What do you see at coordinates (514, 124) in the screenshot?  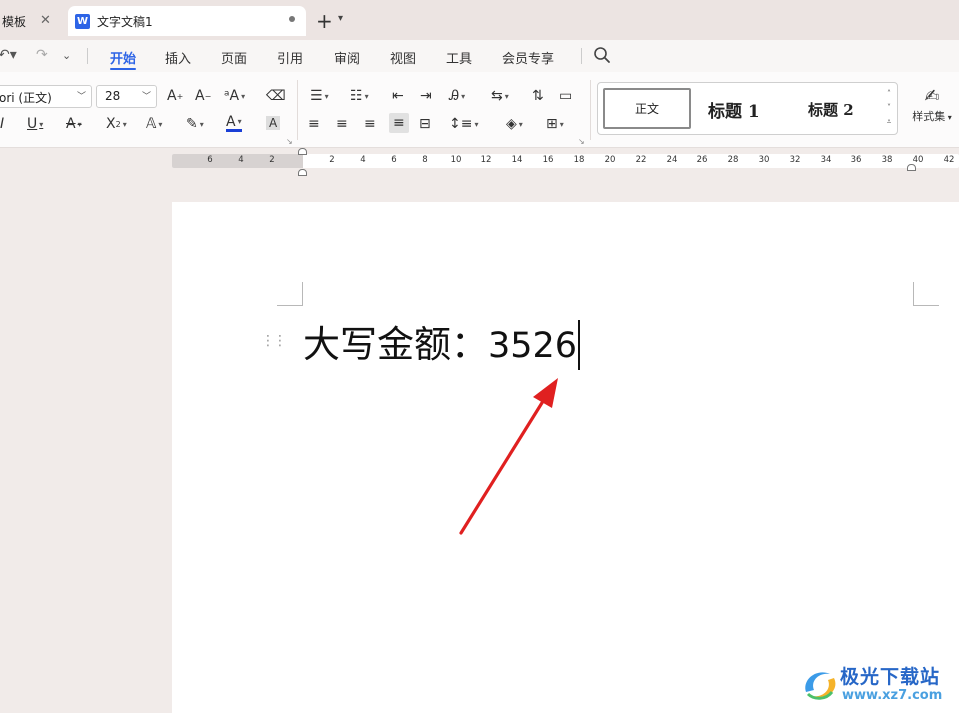 I see `shading-icon: ◈ ▾` at bounding box center [514, 124].